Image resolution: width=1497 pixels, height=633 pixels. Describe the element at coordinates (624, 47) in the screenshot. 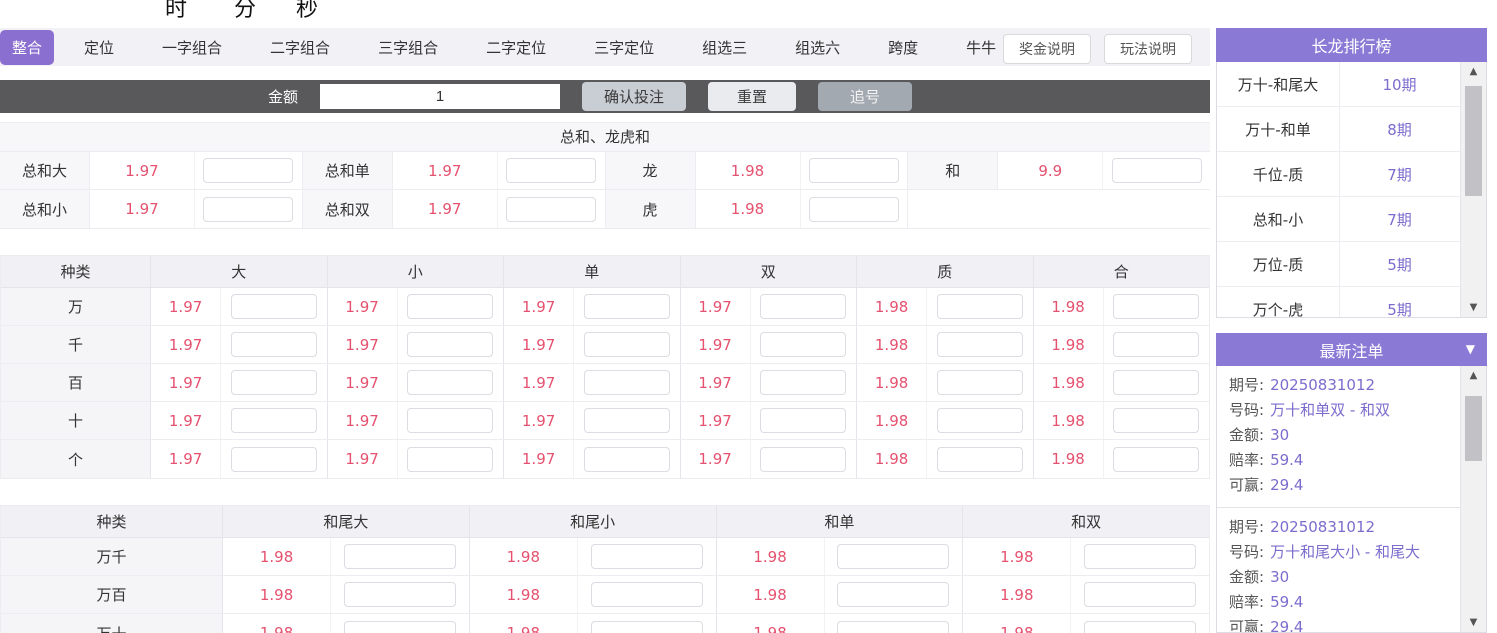

I see `tab-6: 三字定位` at that location.